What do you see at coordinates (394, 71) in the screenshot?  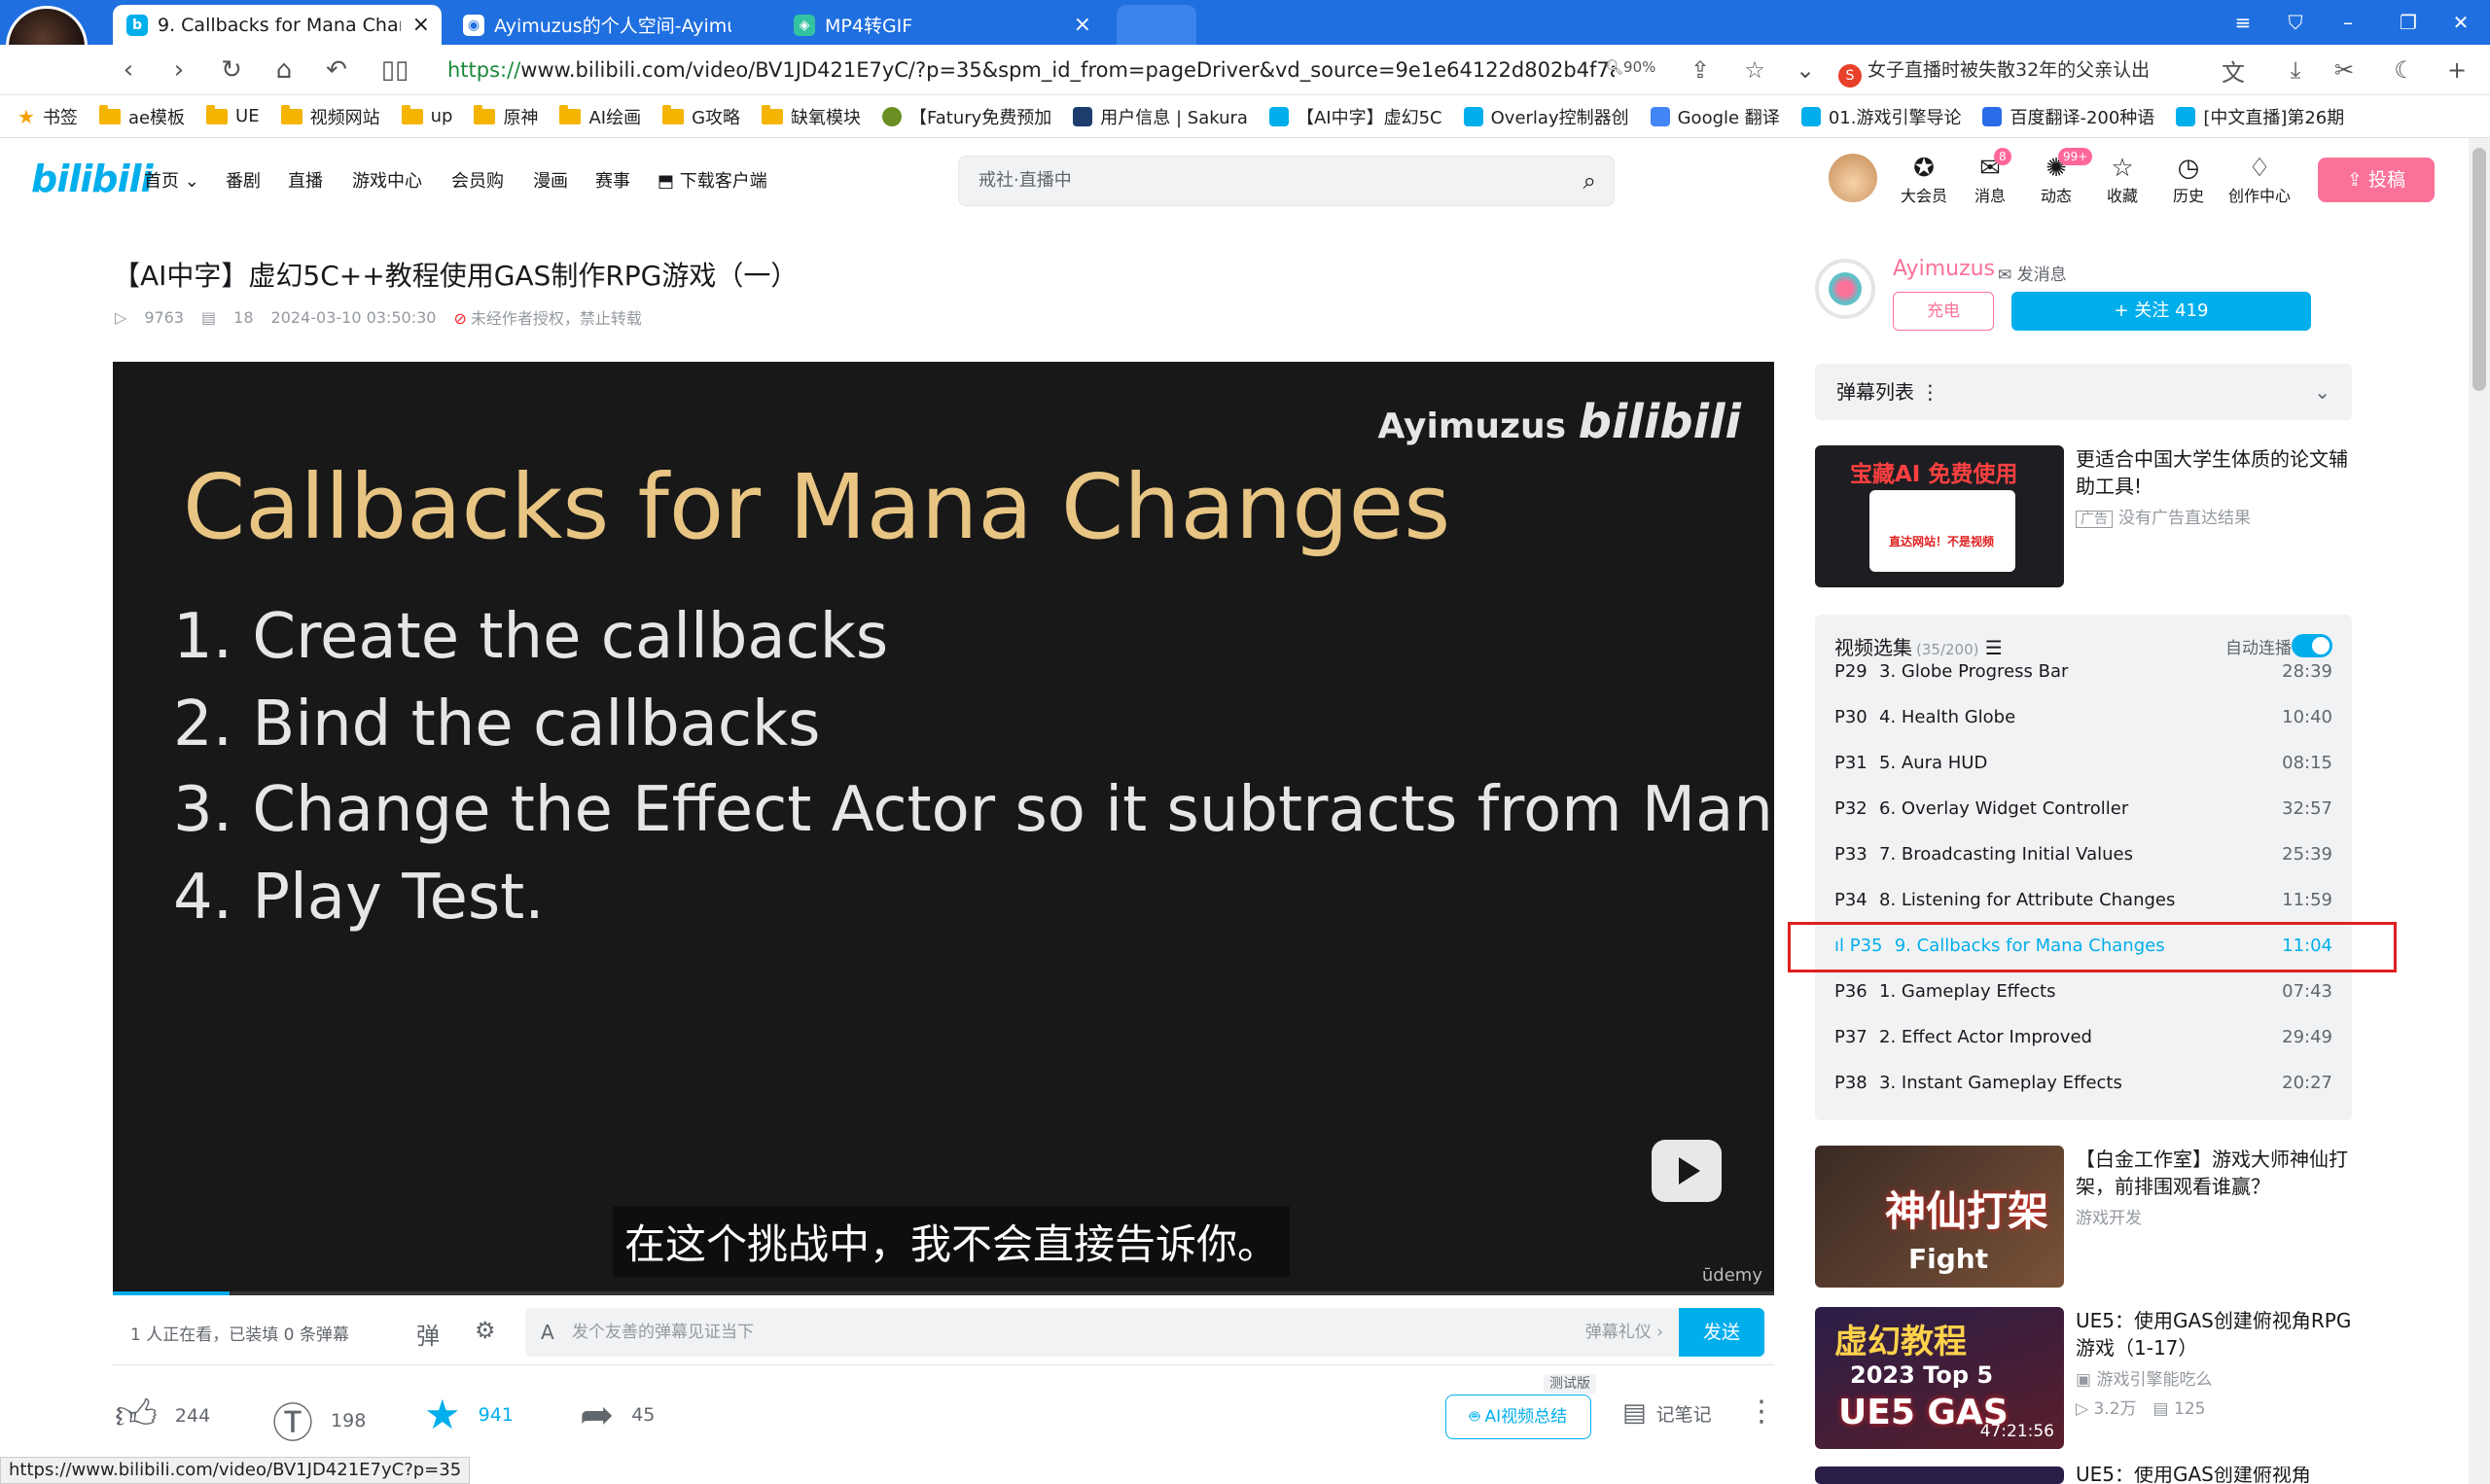 I see `reader-icon: ▯▯` at bounding box center [394, 71].